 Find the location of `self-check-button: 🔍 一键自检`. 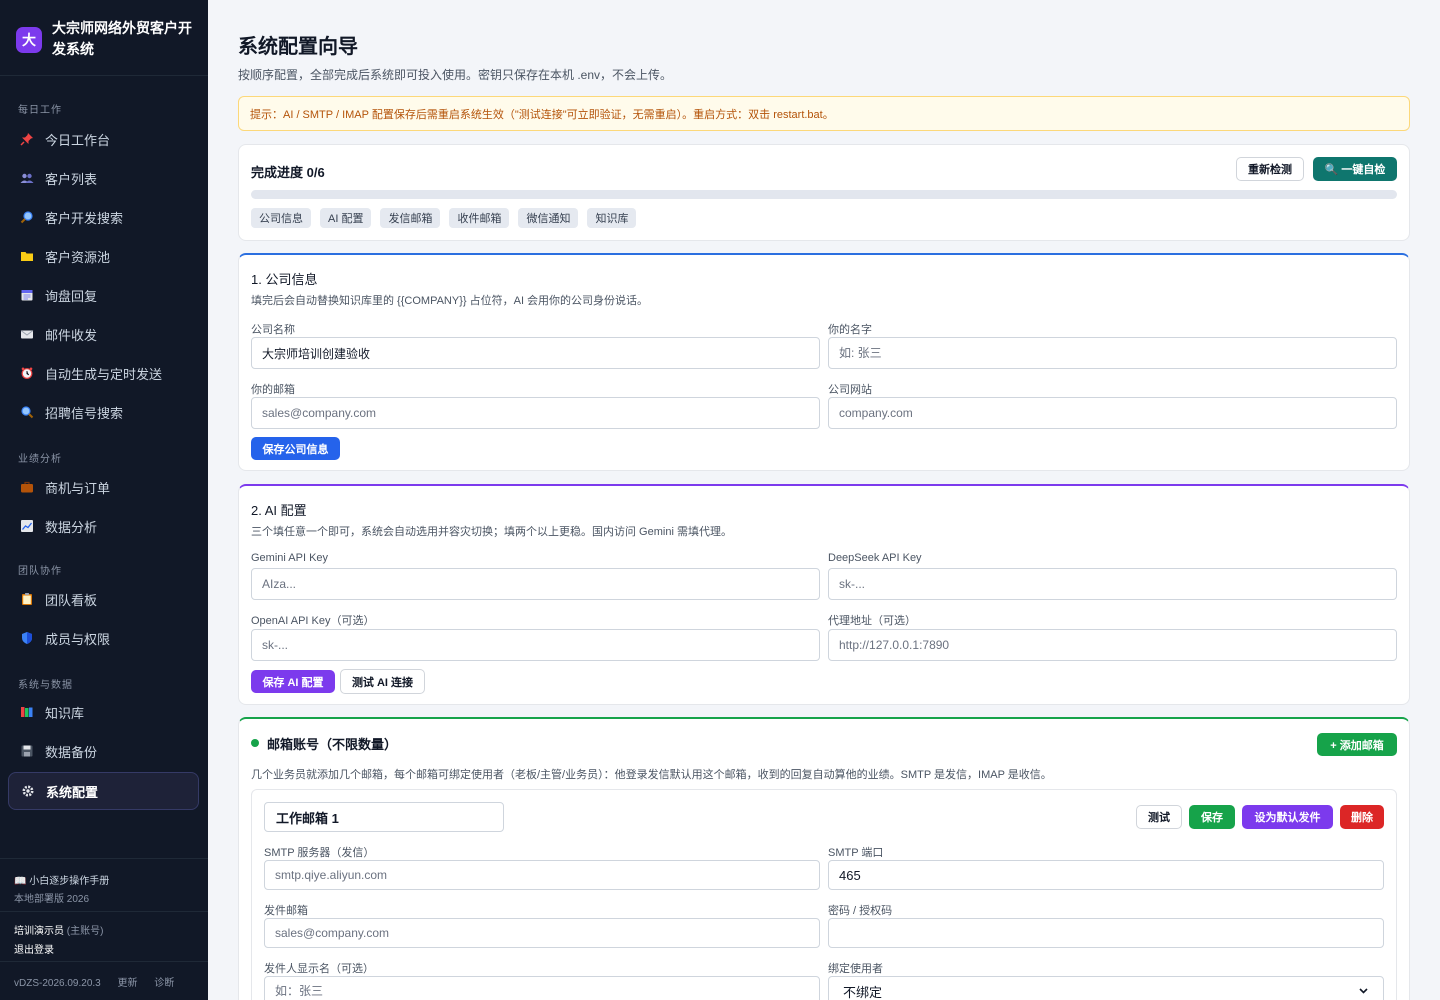

self-check-button: 🔍 一键自检 is located at coordinates (1355, 169).